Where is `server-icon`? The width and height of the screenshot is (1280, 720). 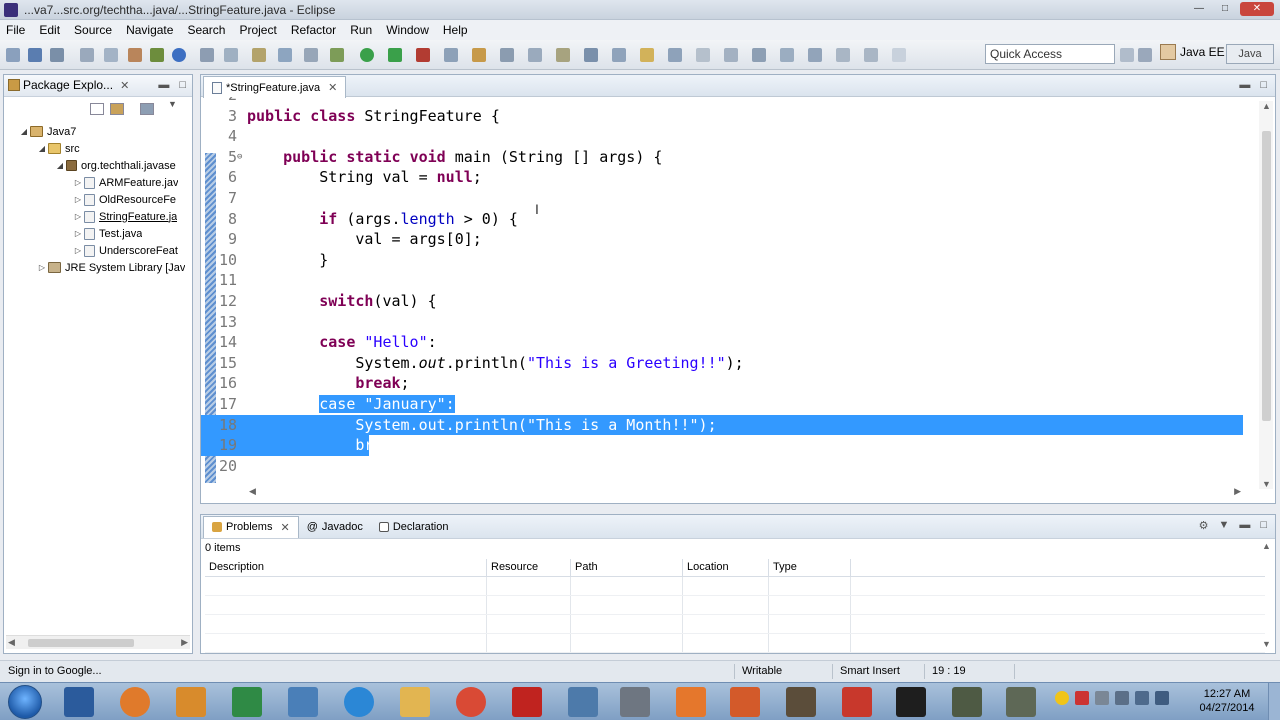 server-icon is located at coordinates (111, 55).